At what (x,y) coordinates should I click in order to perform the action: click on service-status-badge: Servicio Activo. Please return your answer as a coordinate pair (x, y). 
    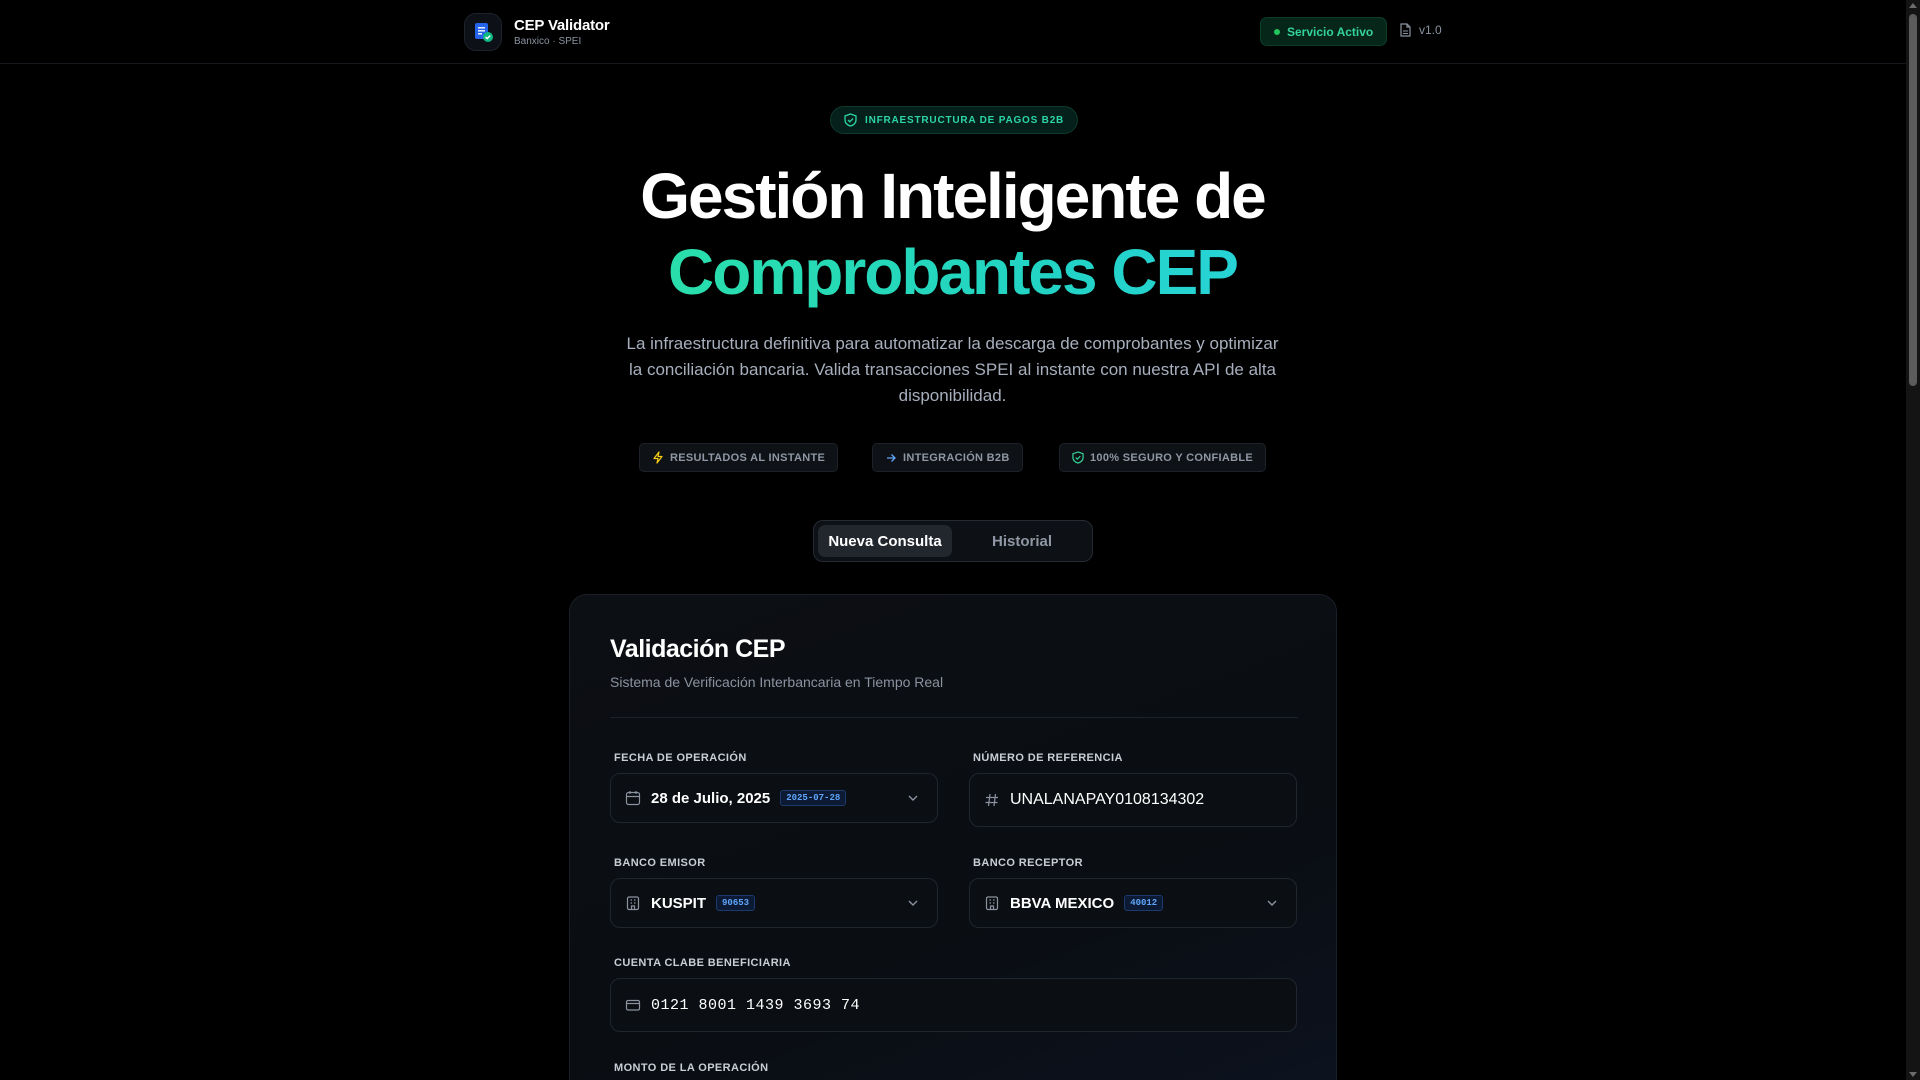
    Looking at the image, I should click on (1324, 31).